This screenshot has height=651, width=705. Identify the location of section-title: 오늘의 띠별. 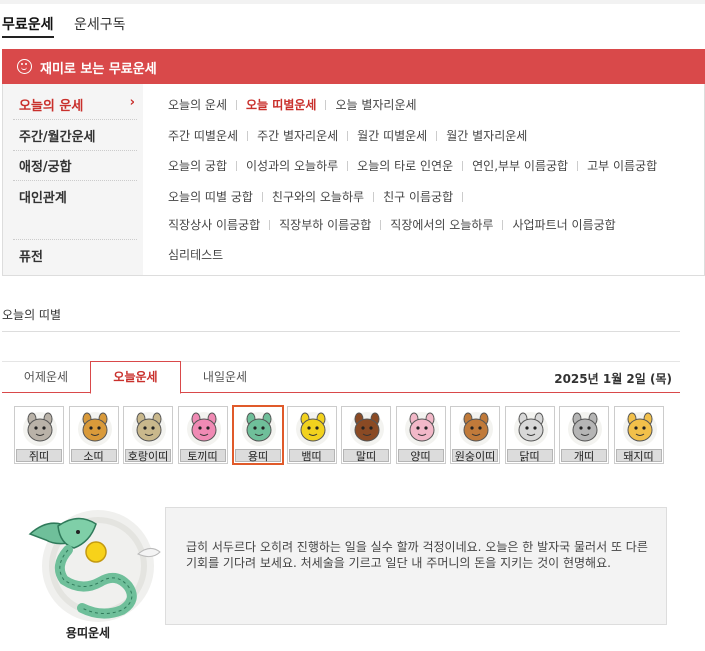
(32, 315).